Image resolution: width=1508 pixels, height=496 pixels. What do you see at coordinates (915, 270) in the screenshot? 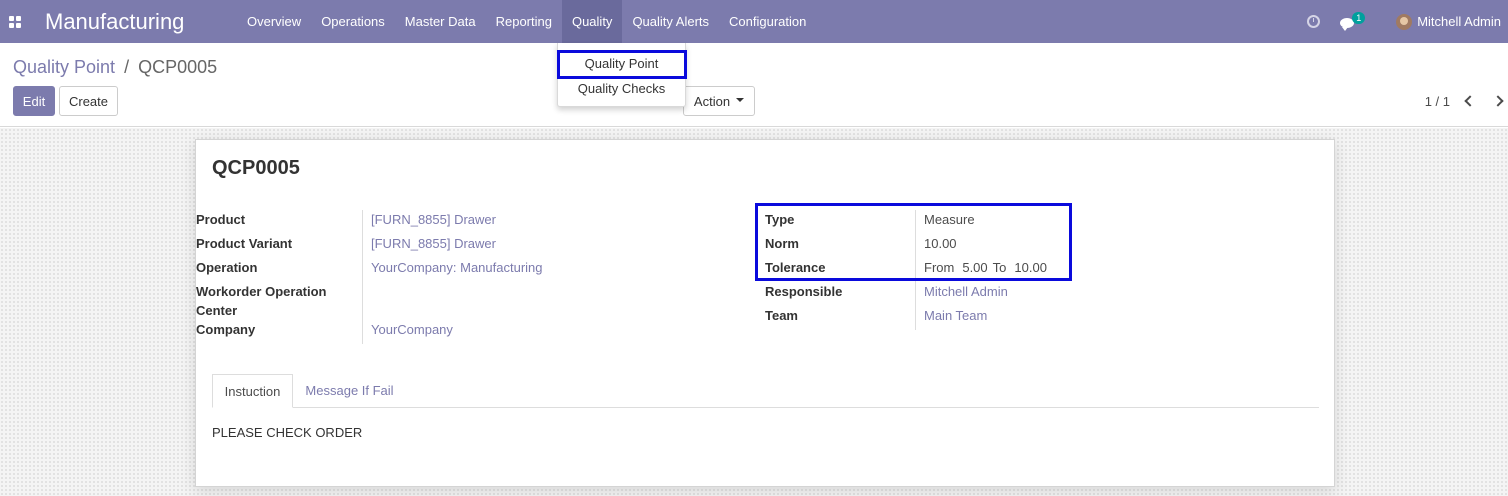
I see `right-group-divider` at bounding box center [915, 270].